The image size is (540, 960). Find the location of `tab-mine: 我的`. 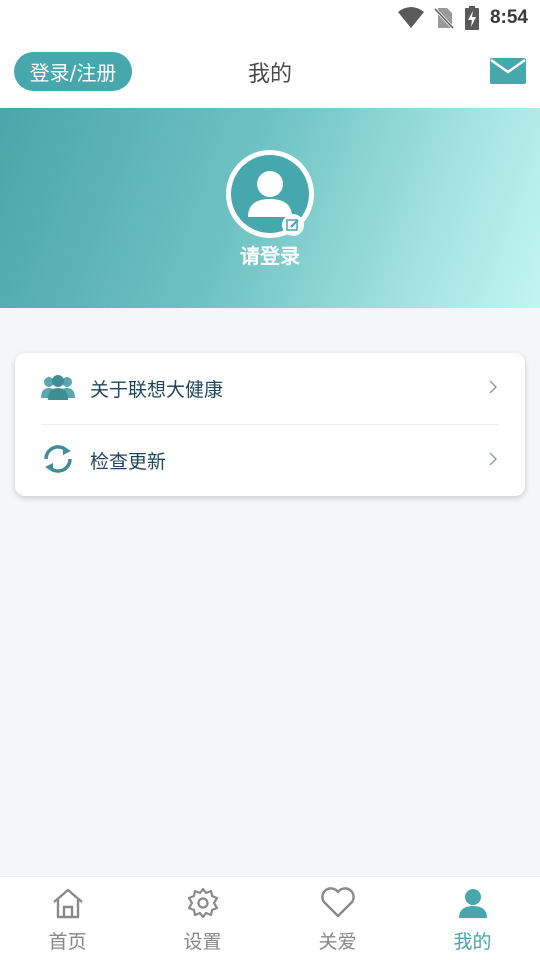

tab-mine: 我的 is located at coordinates (472, 918).